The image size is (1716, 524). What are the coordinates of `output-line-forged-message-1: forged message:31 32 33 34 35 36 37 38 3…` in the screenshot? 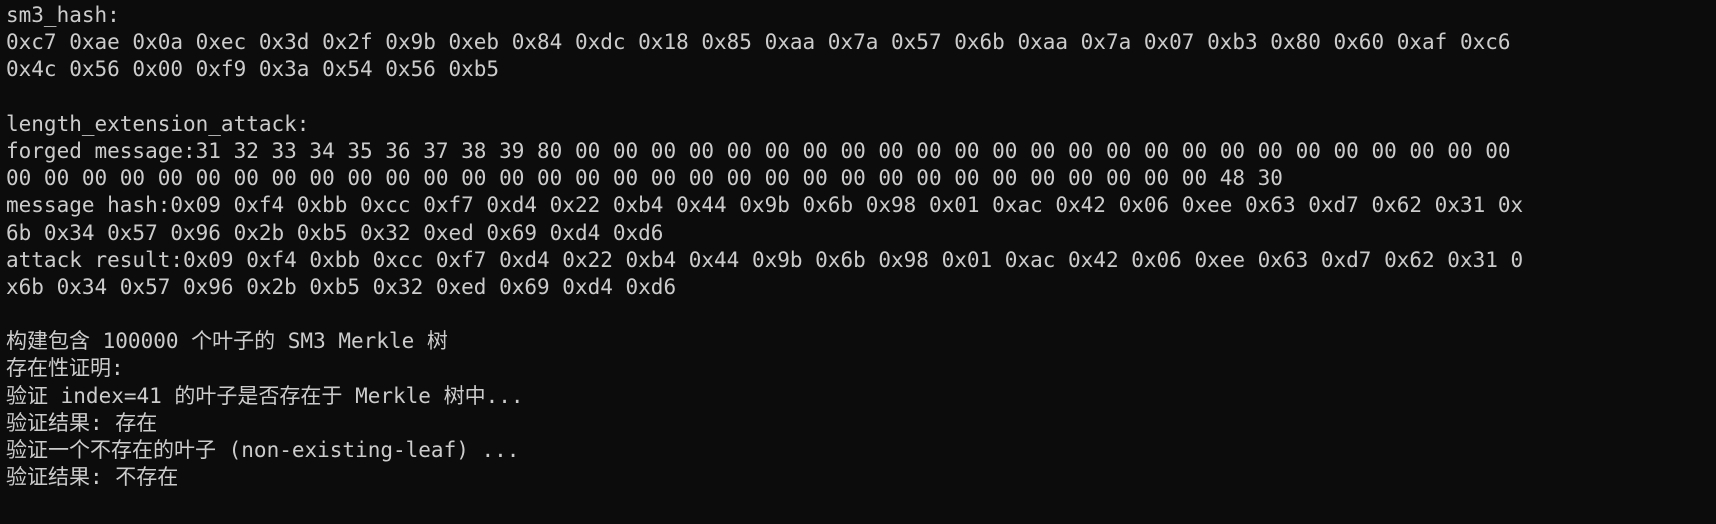 It's located at (758, 150).